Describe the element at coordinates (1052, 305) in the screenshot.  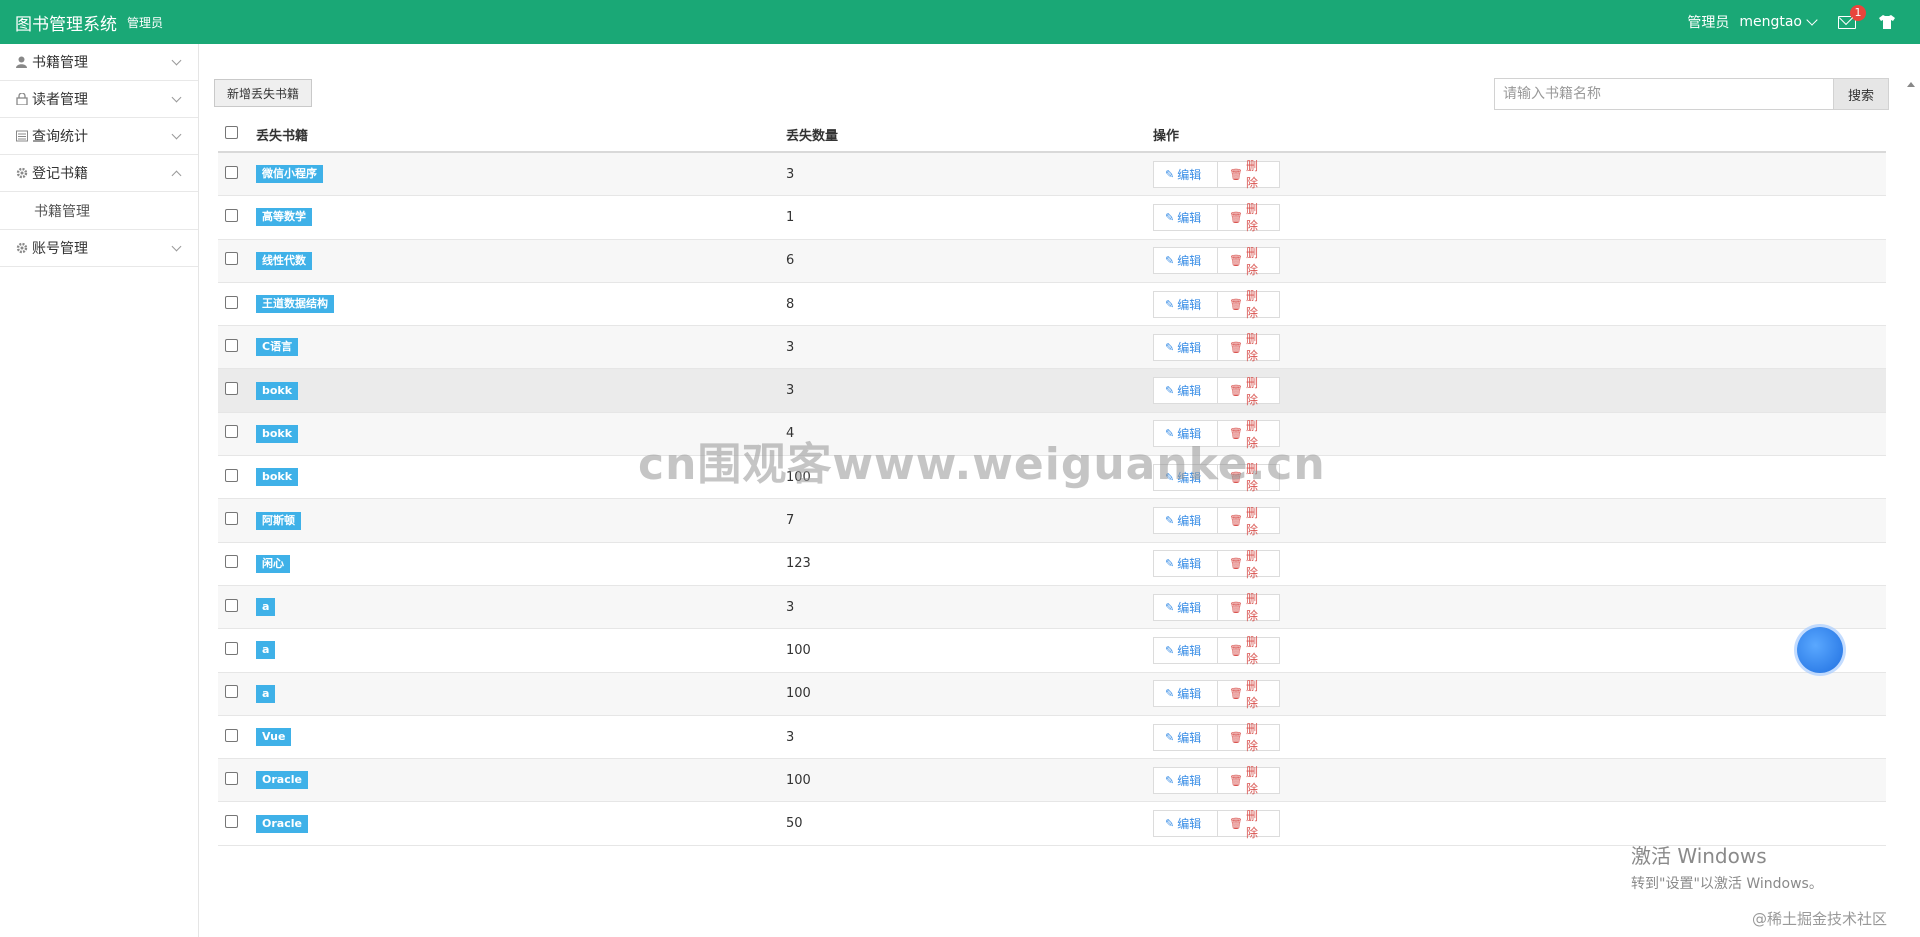
I see `table-row: 王道数据结构 8 ✎ 编辑 🗑 删除` at that location.